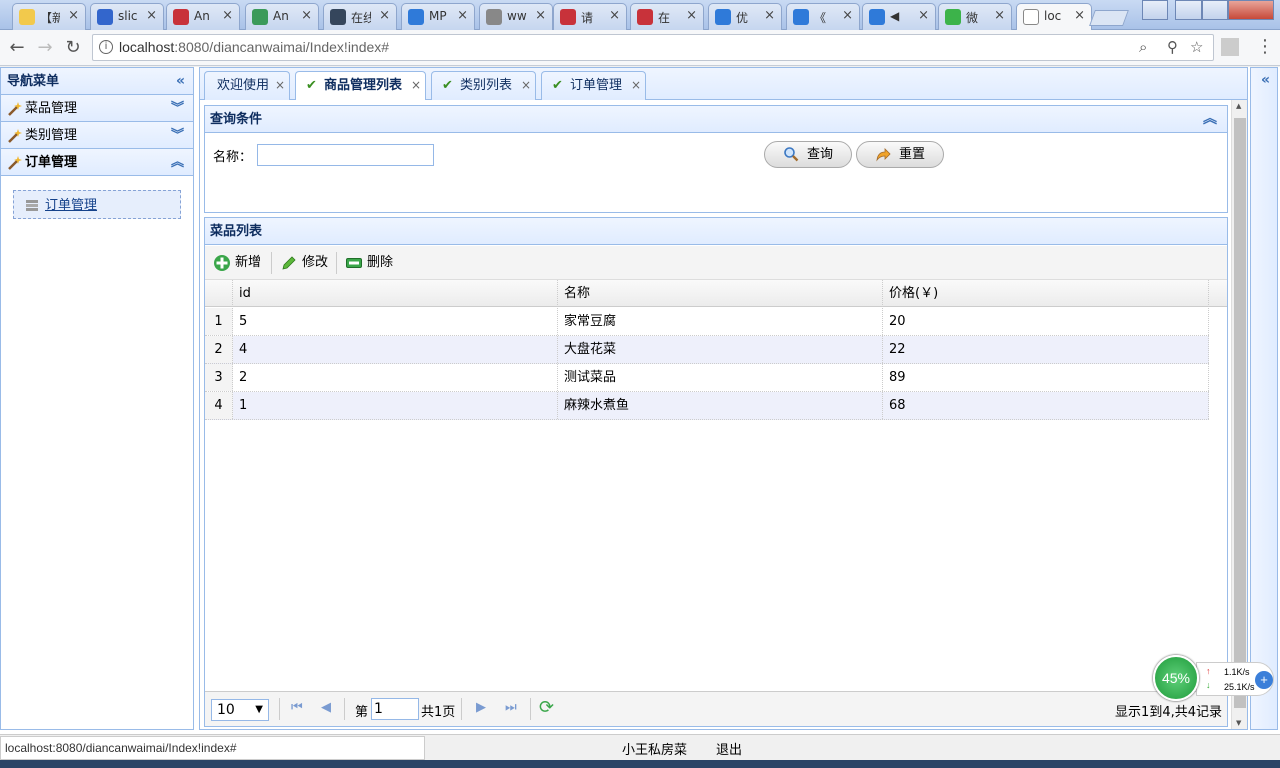 This screenshot has width=1280, height=768. Describe the element at coordinates (1196, 47) in the screenshot. I see `star-icon: ☆` at that location.